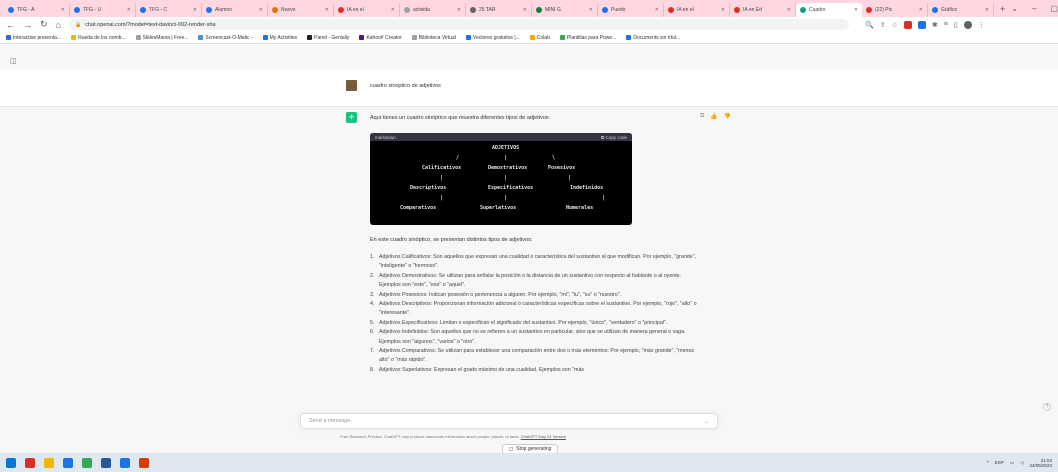 Image resolution: width=1058 pixels, height=472 pixels. I want to click on bookmark-favicon-icon, so click(362, 37).